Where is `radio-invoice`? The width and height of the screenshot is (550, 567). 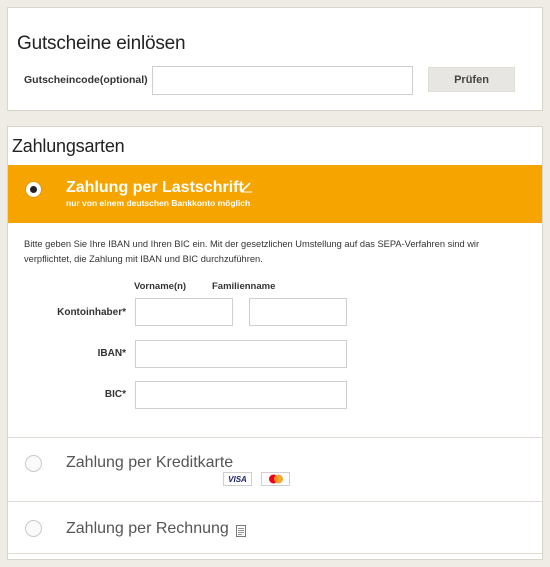 radio-invoice is located at coordinates (33, 528).